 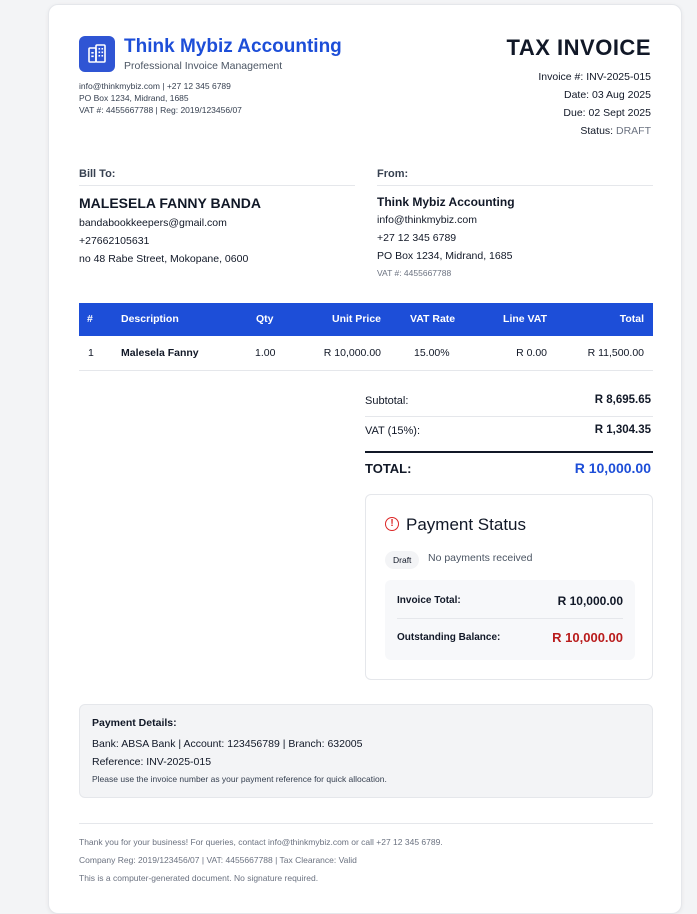 What do you see at coordinates (393, 431) in the screenshot?
I see `vat-label: VAT (15%):` at bounding box center [393, 431].